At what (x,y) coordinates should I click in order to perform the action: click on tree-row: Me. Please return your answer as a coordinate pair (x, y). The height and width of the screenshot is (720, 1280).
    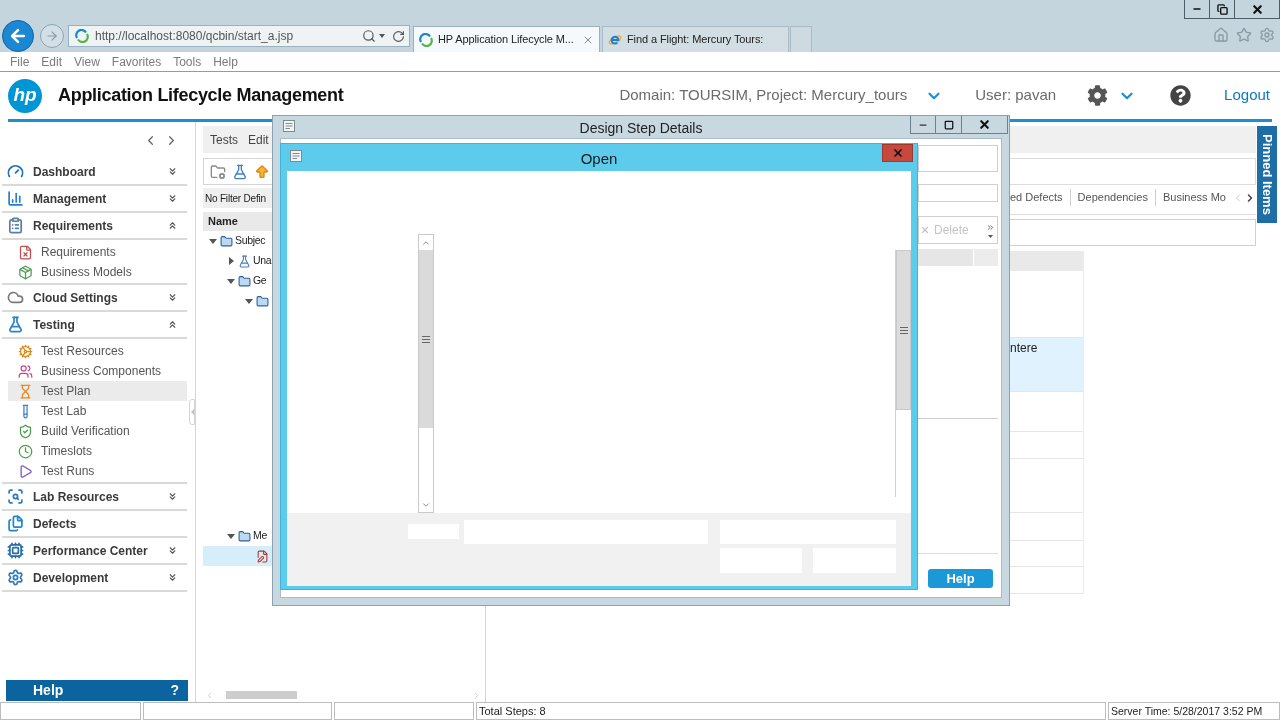
    Looking at the image, I should click on (237, 536).